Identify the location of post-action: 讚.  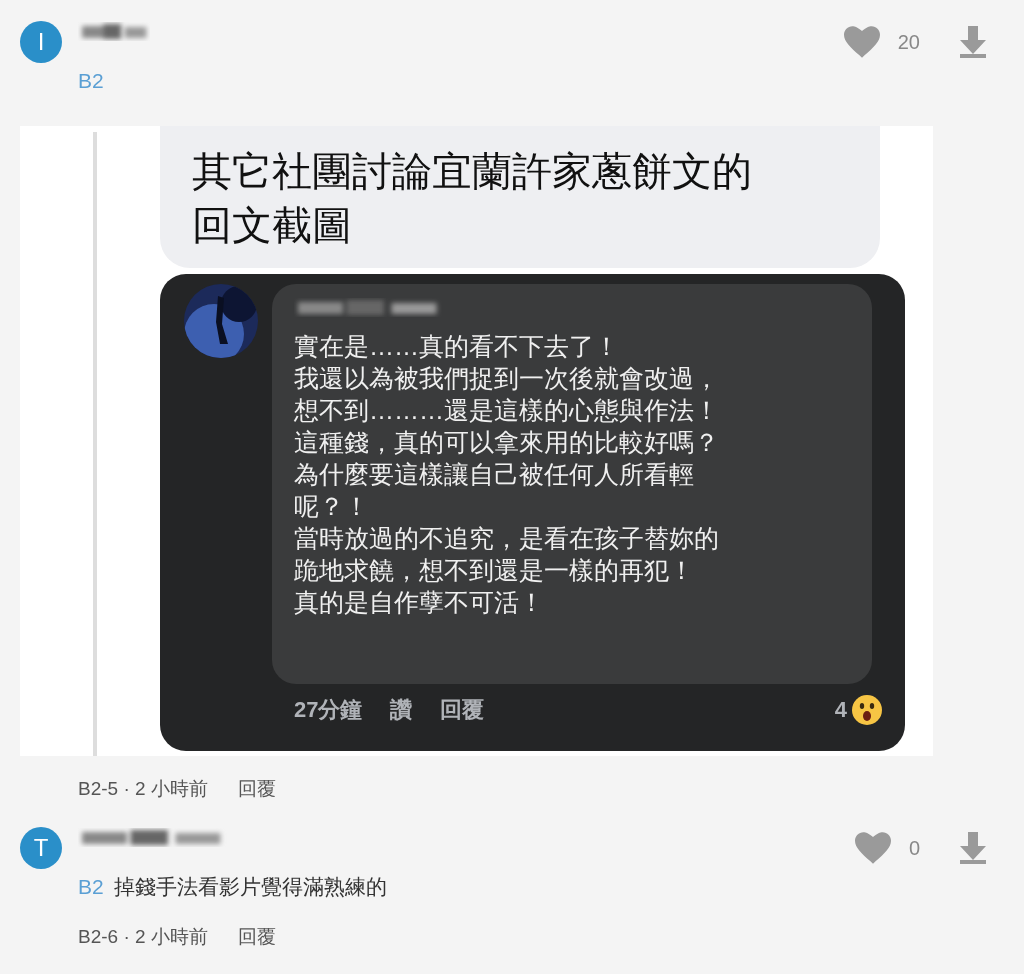
(401, 710).